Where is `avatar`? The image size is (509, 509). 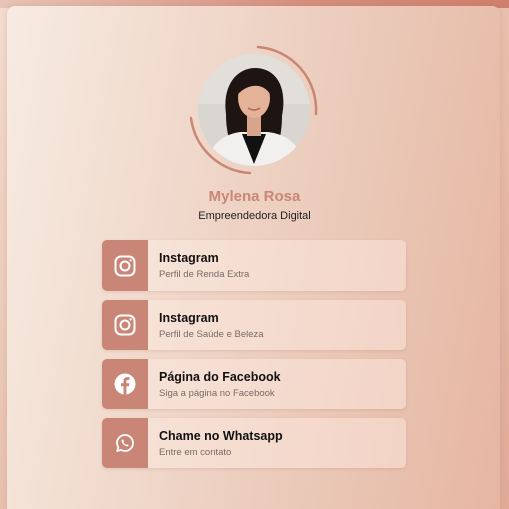 avatar is located at coordinates (254, 110).